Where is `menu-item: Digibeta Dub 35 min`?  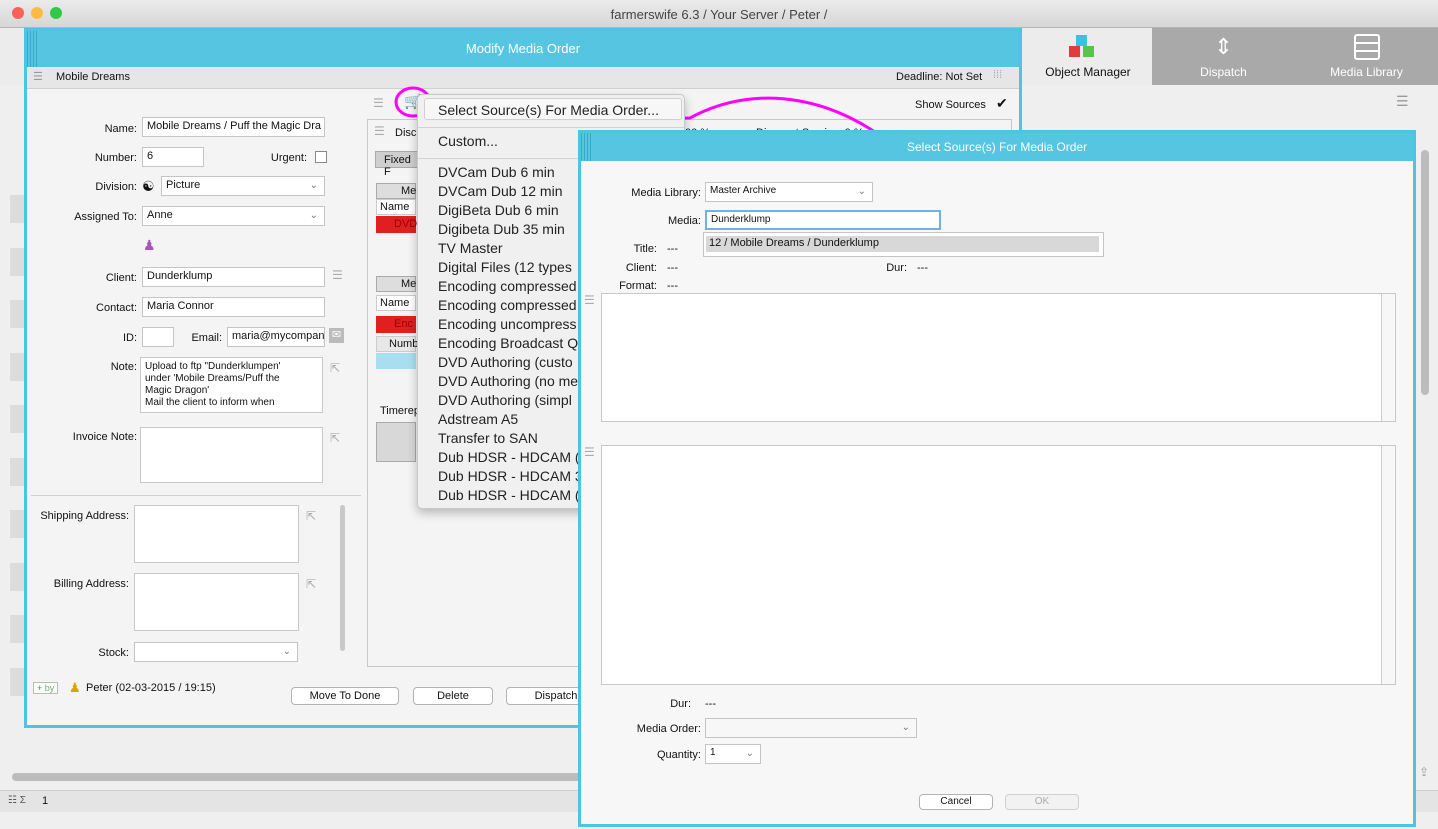 menu-item: Digibeta Dub 35 min is located at coordinates (501, 229).